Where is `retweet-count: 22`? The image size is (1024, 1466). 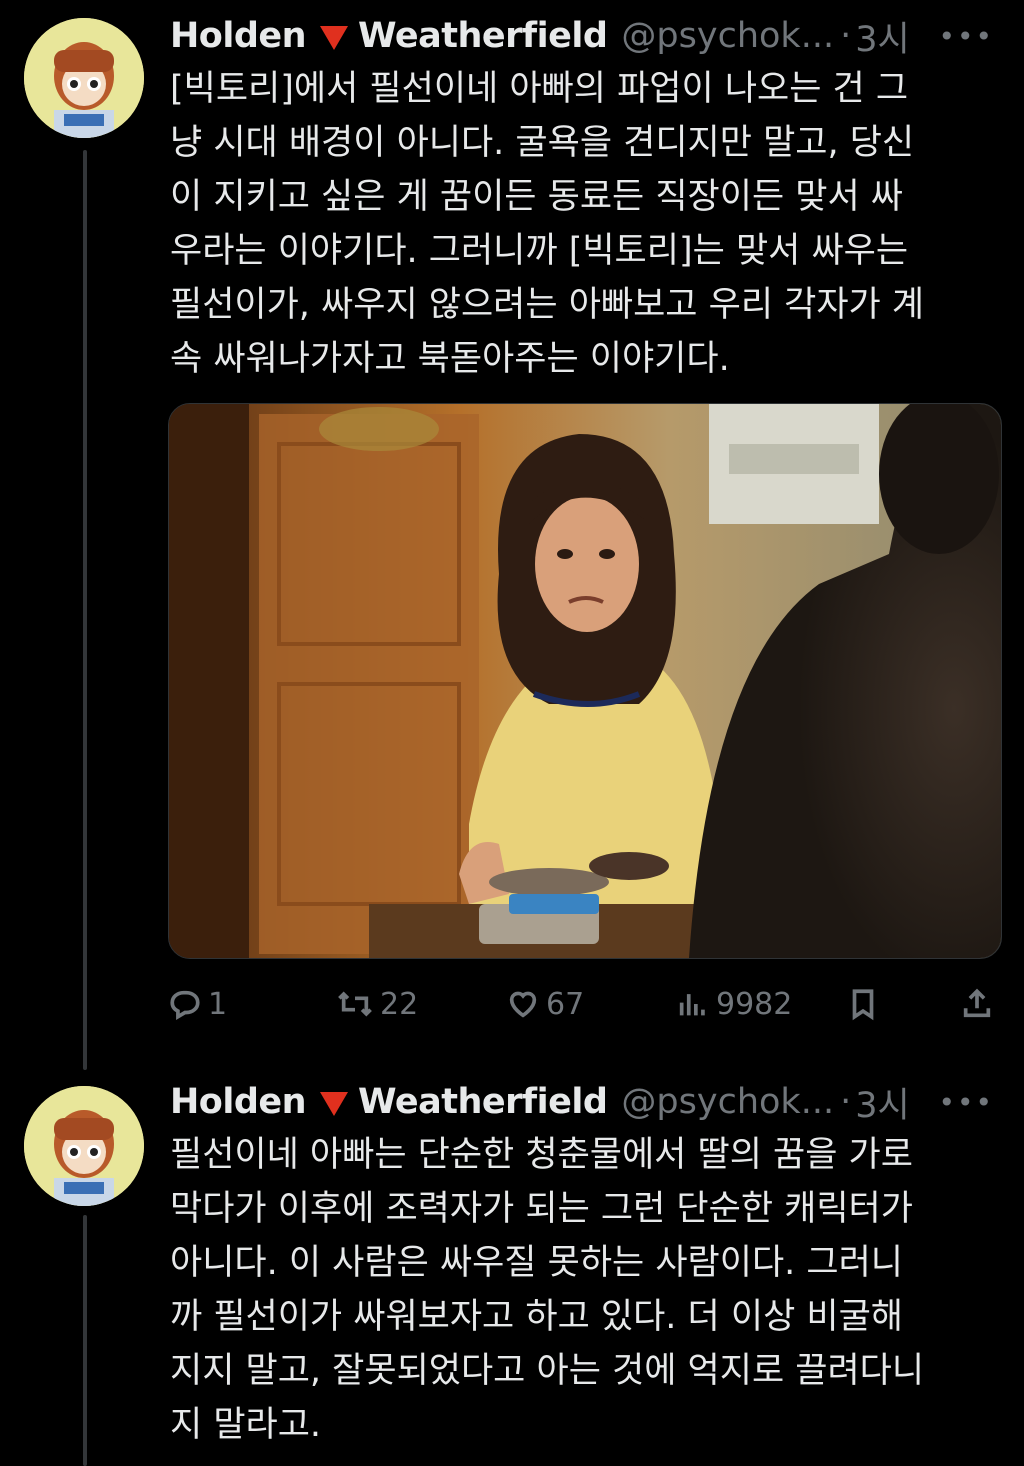 retweet-count: 22 is located at coordinates (399, 1004).